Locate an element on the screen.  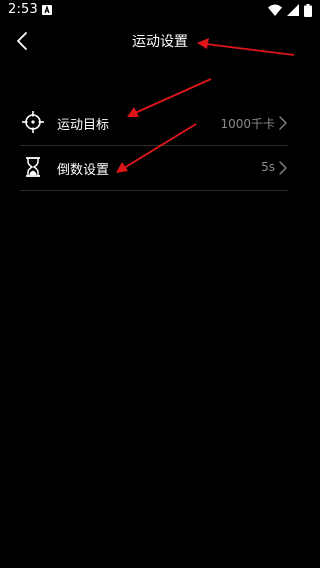
page-title: 运动设置 is located at coordinates (160, 42).